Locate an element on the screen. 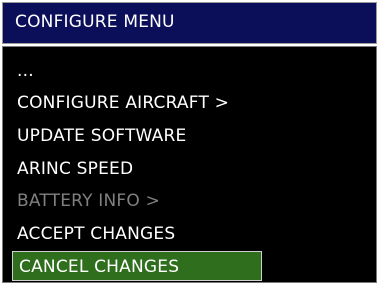 This screenshot has width=381, height=285. menu-item-cancel-changes: CANCEL CHANGES is located at coordinates (137, 266).